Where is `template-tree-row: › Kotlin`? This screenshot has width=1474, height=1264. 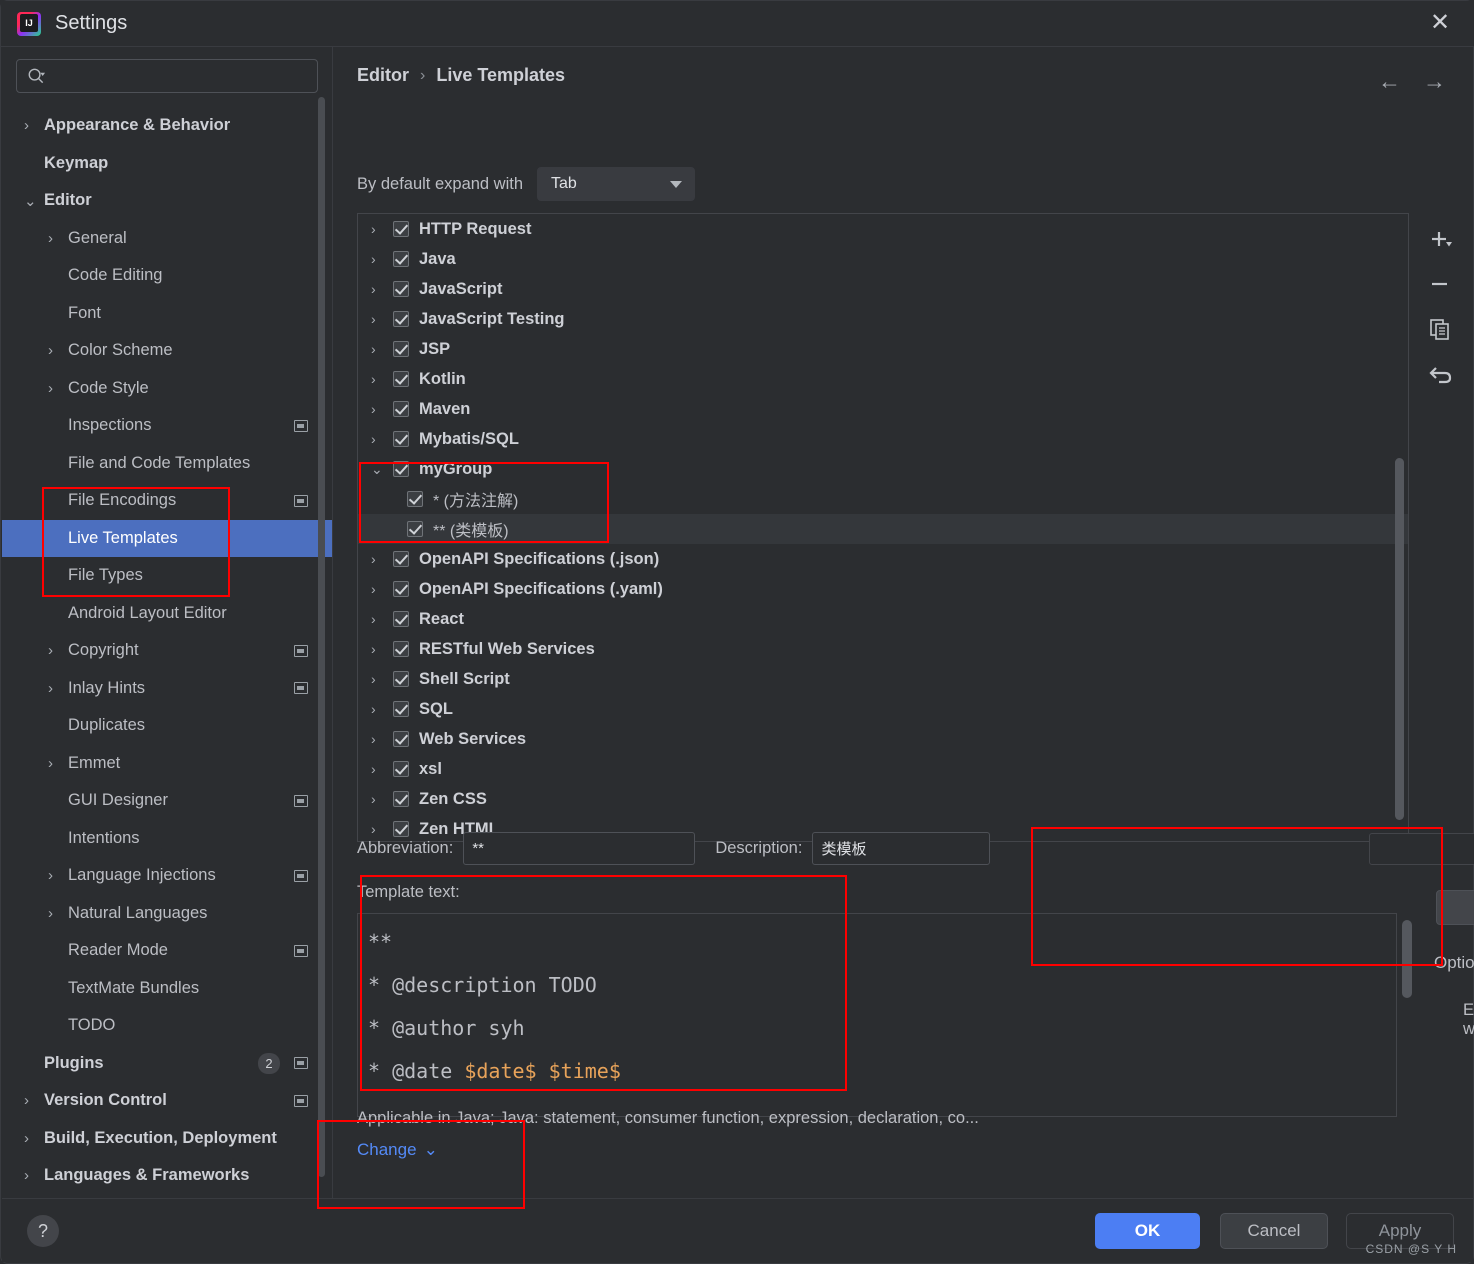 template-tree-row: › Kotlin is located at coordinates (883, 379).